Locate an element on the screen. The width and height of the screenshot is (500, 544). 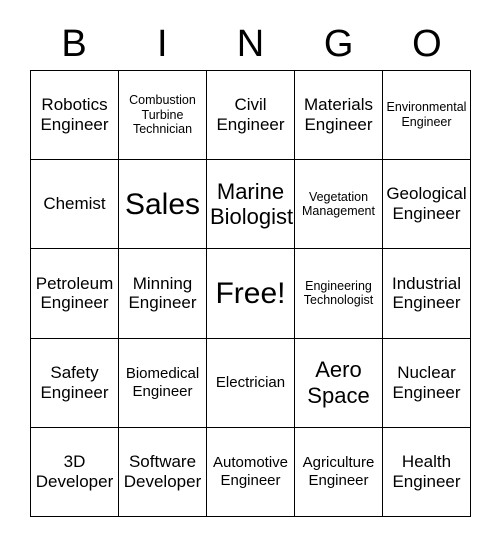
bingo-cell-label: Nuclear Engineer is located at coordinates (426, 382).